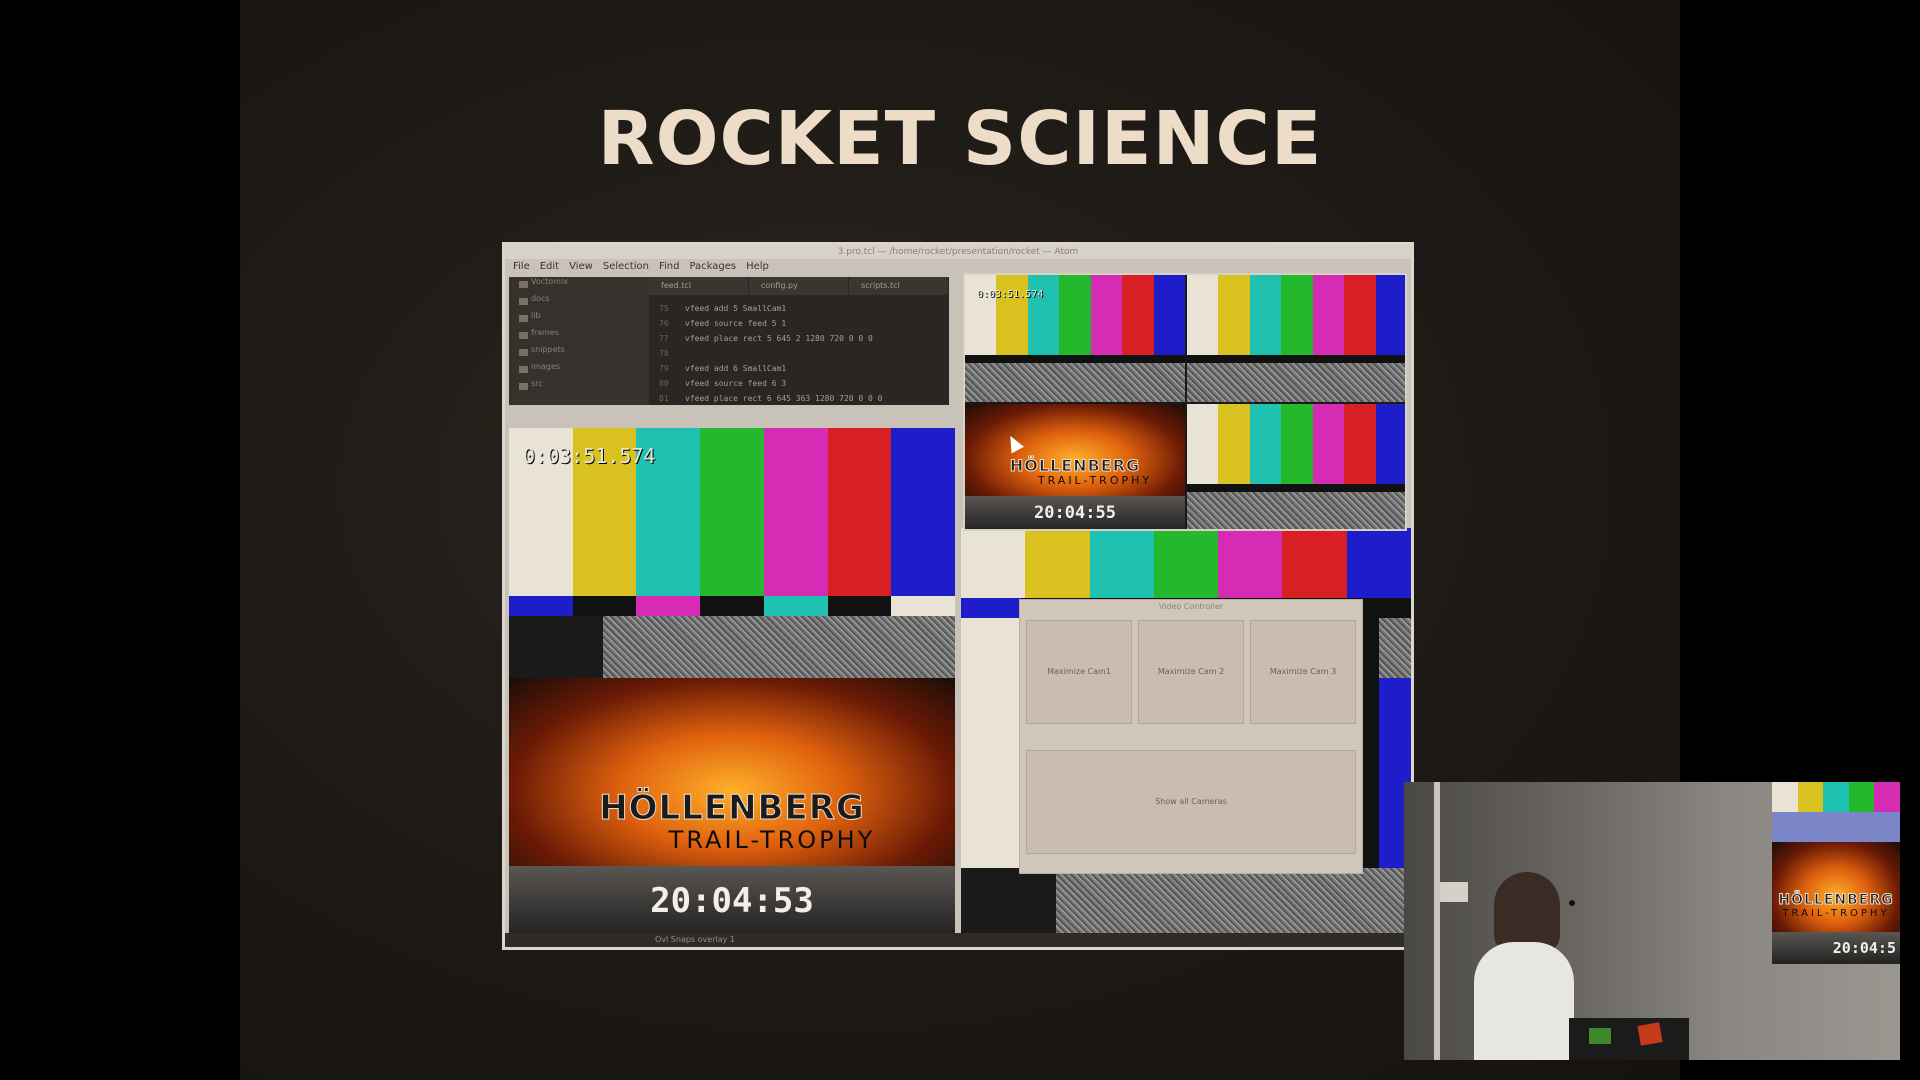 The height and width of the screenshot is (1080, 1920). Describe the element at coordinates (1075, 338) in the screenshot. I see `multiview-cam1: 0:03:51.574` at that location.